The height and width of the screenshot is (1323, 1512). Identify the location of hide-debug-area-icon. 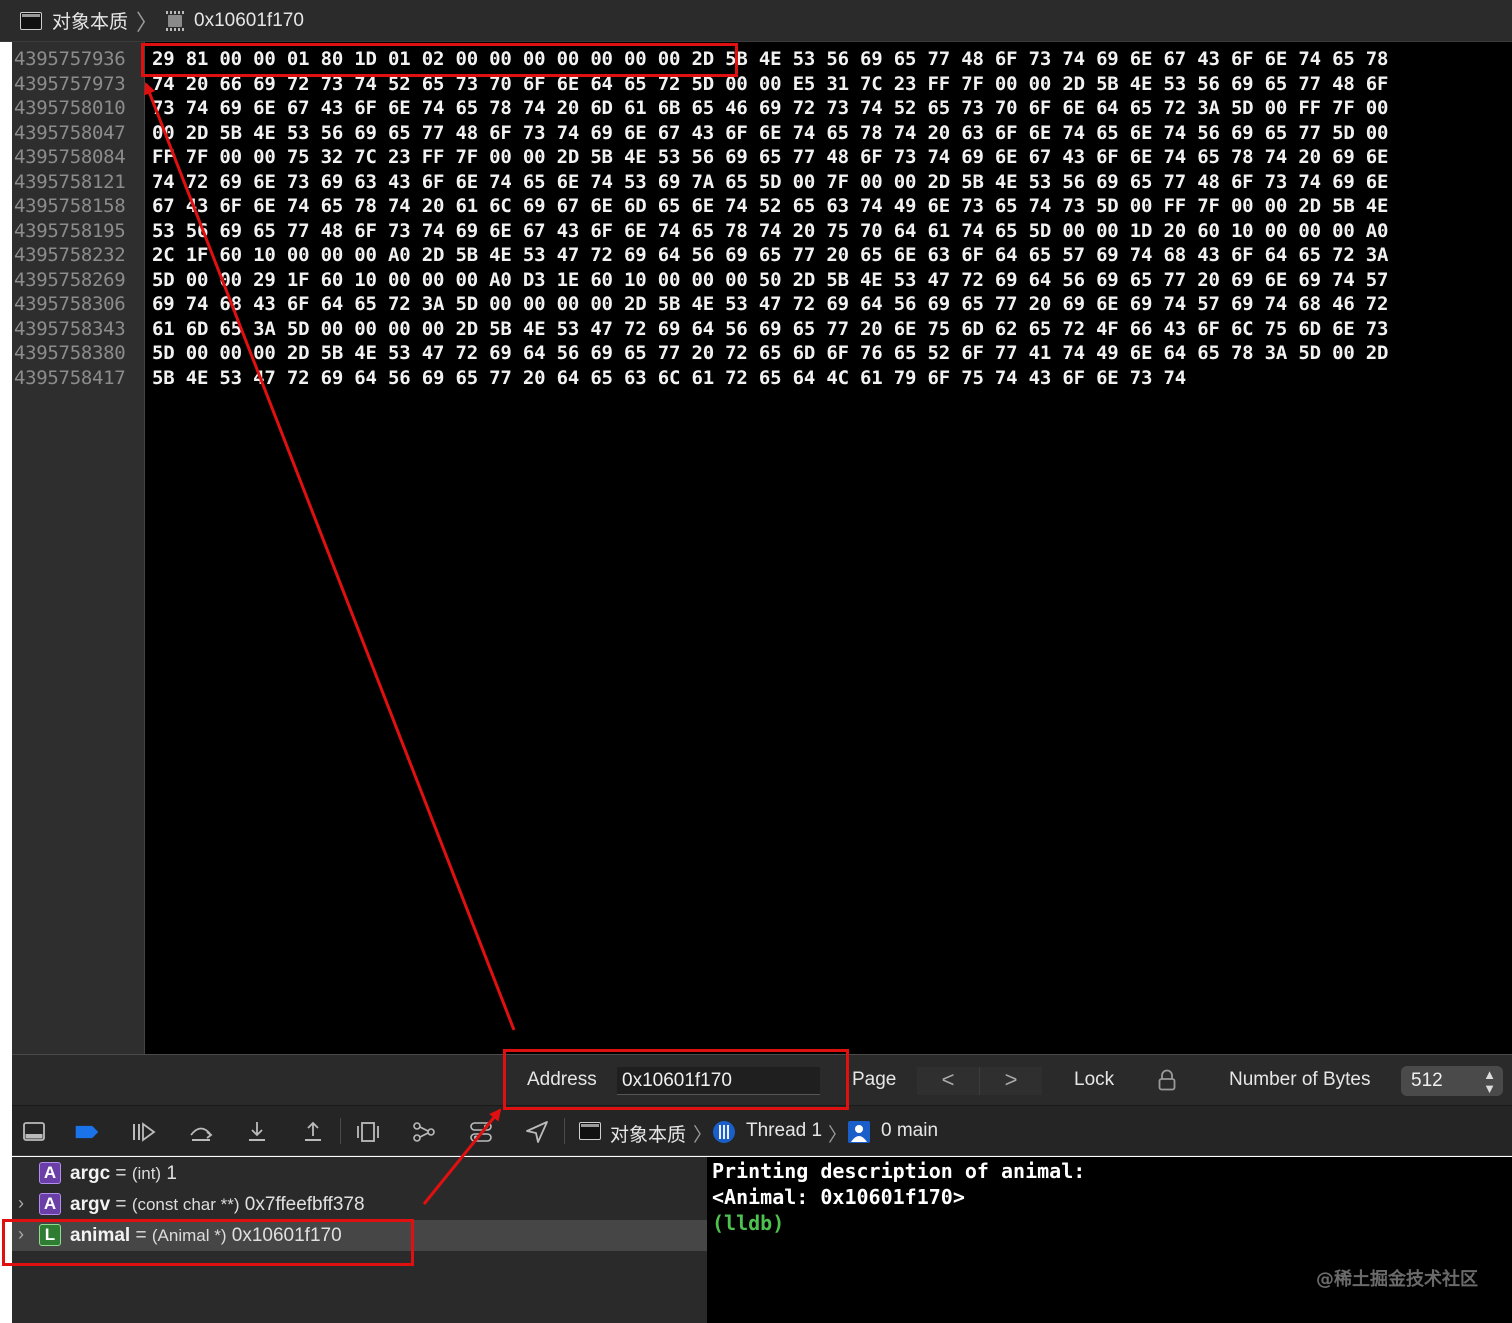
(35, 1132).